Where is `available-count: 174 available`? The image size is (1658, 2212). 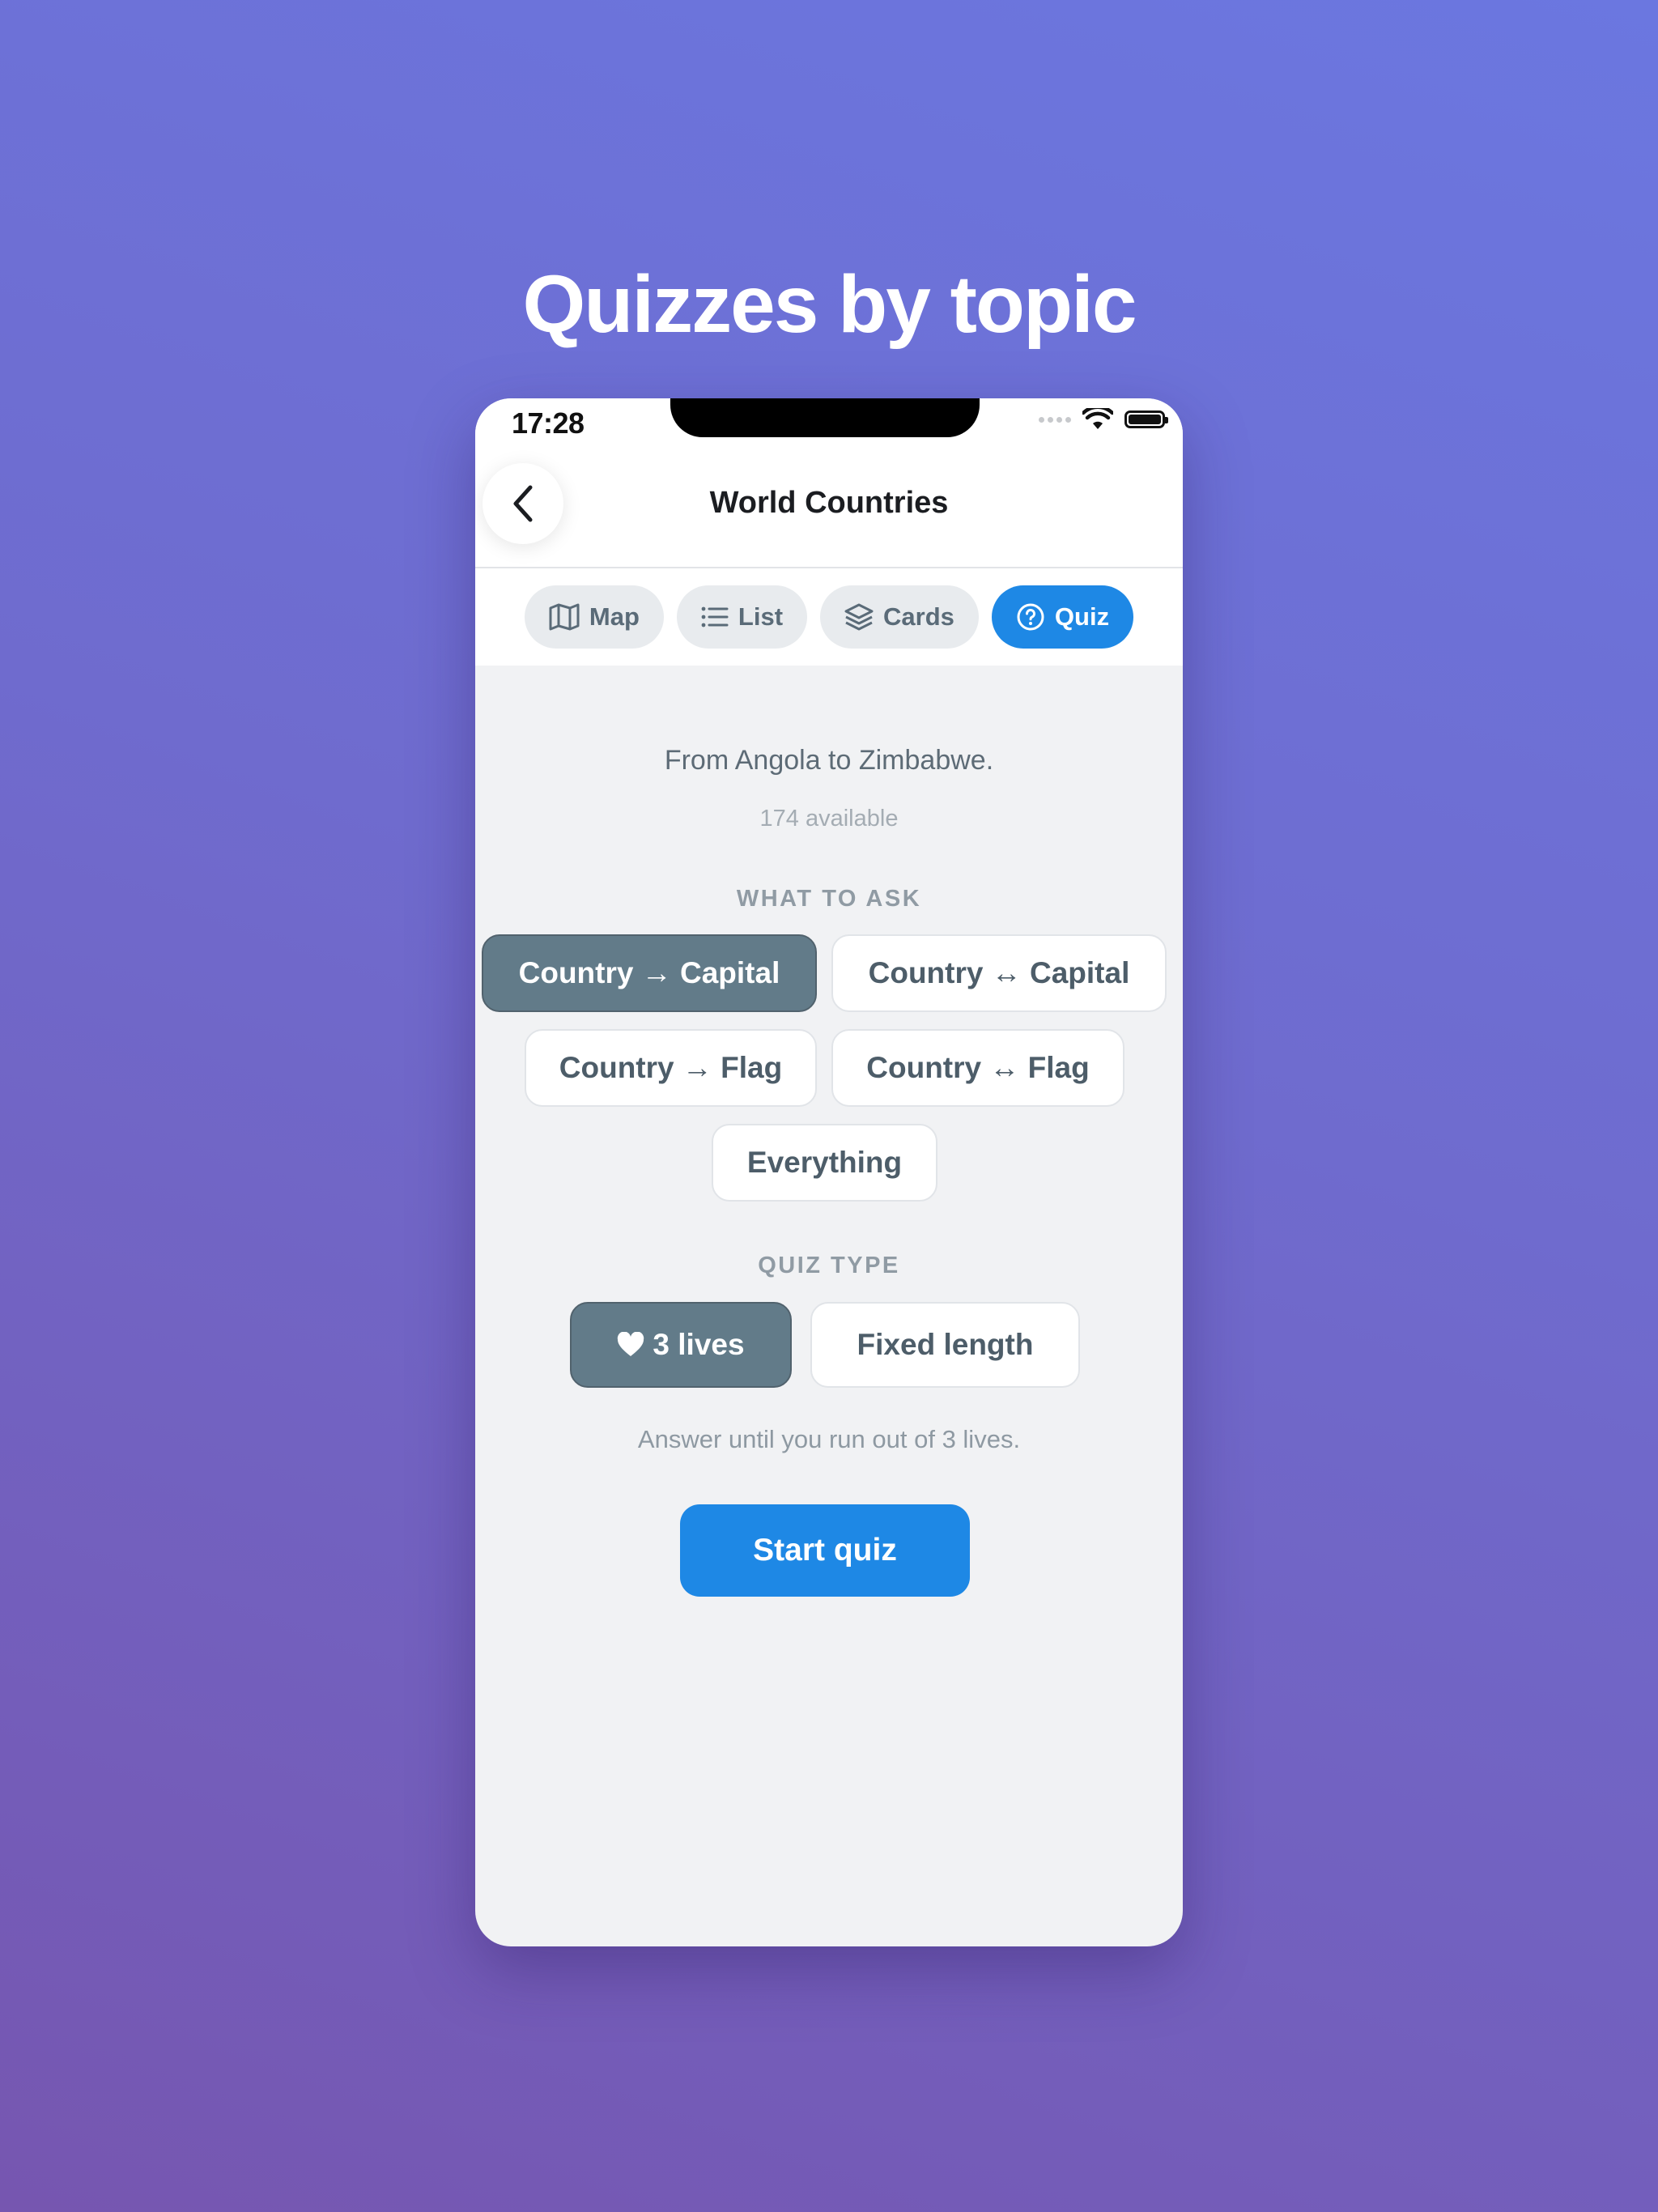
available-count: 174 available is located at coordinates (829, 819).